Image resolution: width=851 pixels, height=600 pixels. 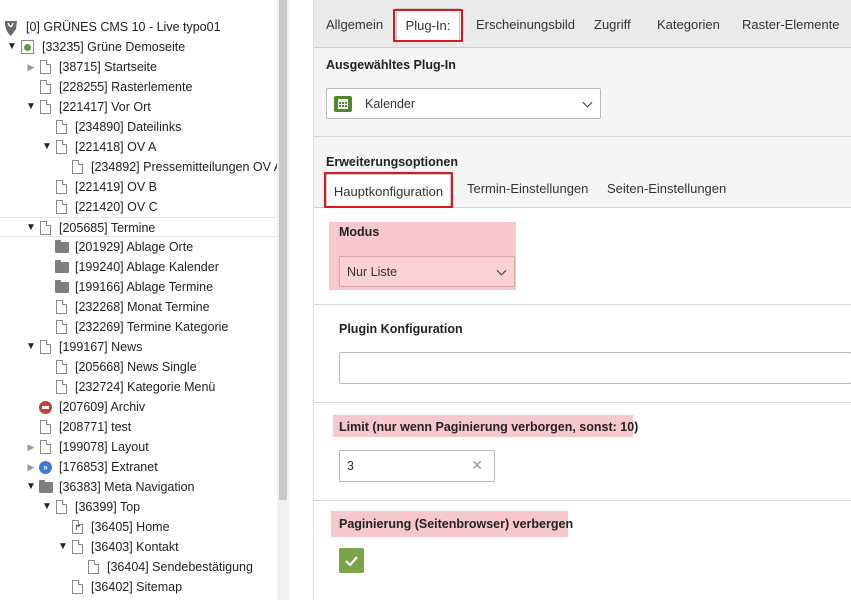 I want to click on tree-node: ▶ [199078] Layout, so click(x=138, y=447).